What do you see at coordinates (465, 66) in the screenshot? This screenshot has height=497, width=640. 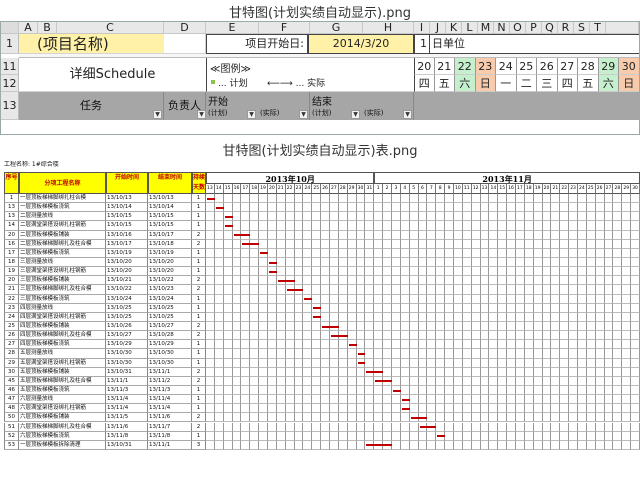 I see `day-number-cell: 22` at bounding box center [465, 66].